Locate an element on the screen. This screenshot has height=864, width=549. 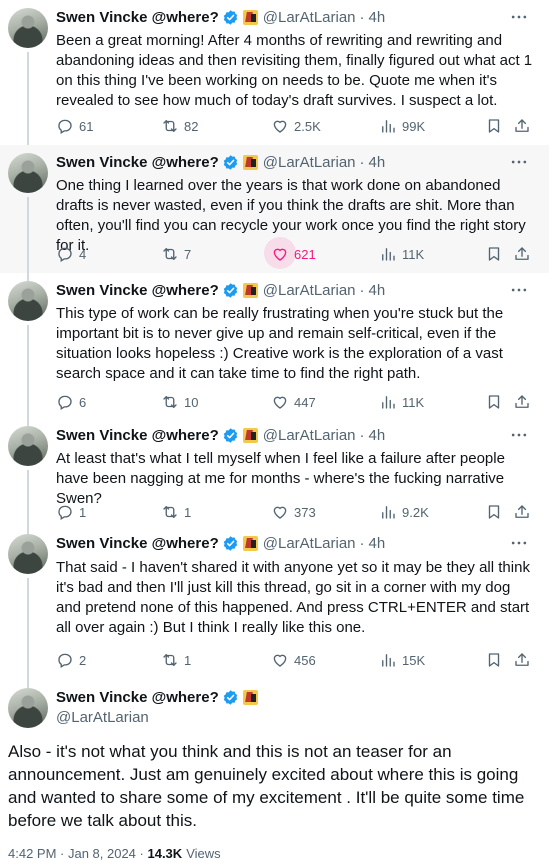
like-button: 2.5K is located at coordinates (296, 126).